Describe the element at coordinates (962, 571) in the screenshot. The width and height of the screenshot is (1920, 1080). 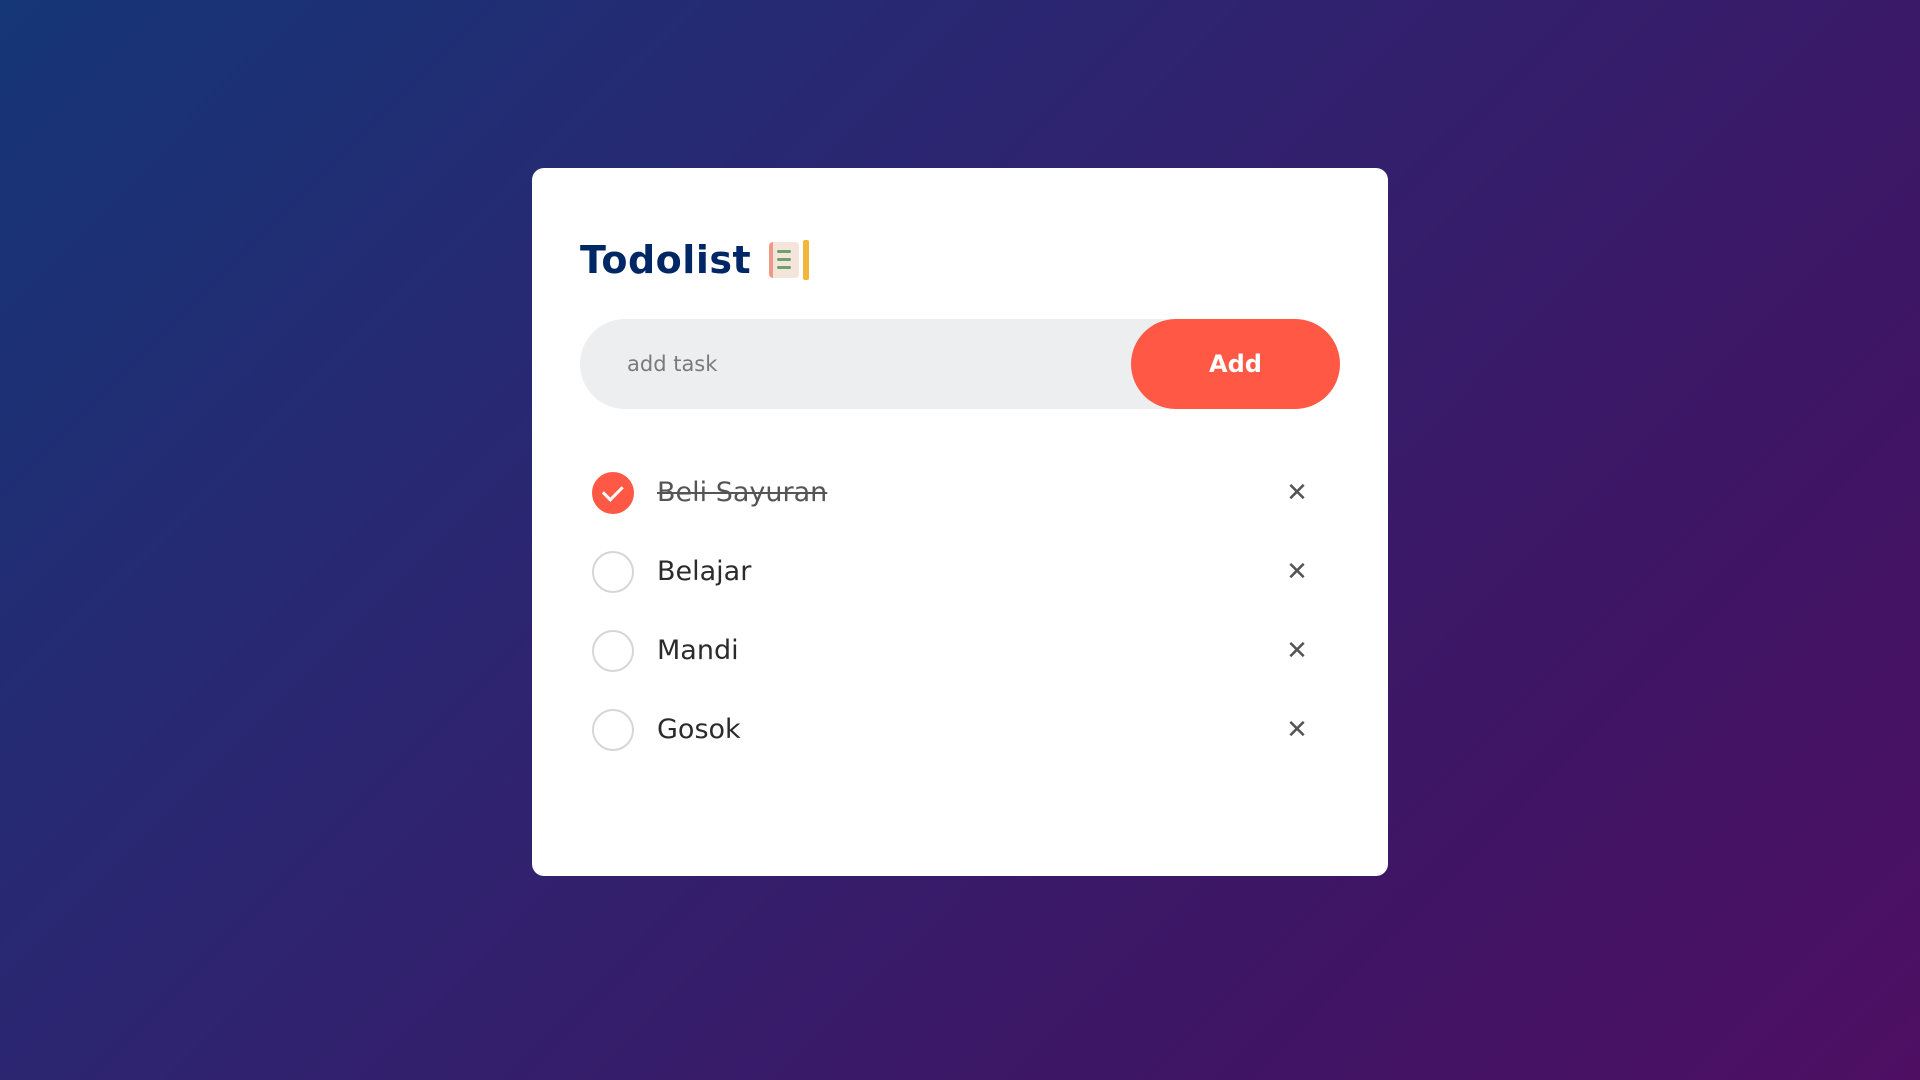
I see `list-item: Belajar ✕` at that location.